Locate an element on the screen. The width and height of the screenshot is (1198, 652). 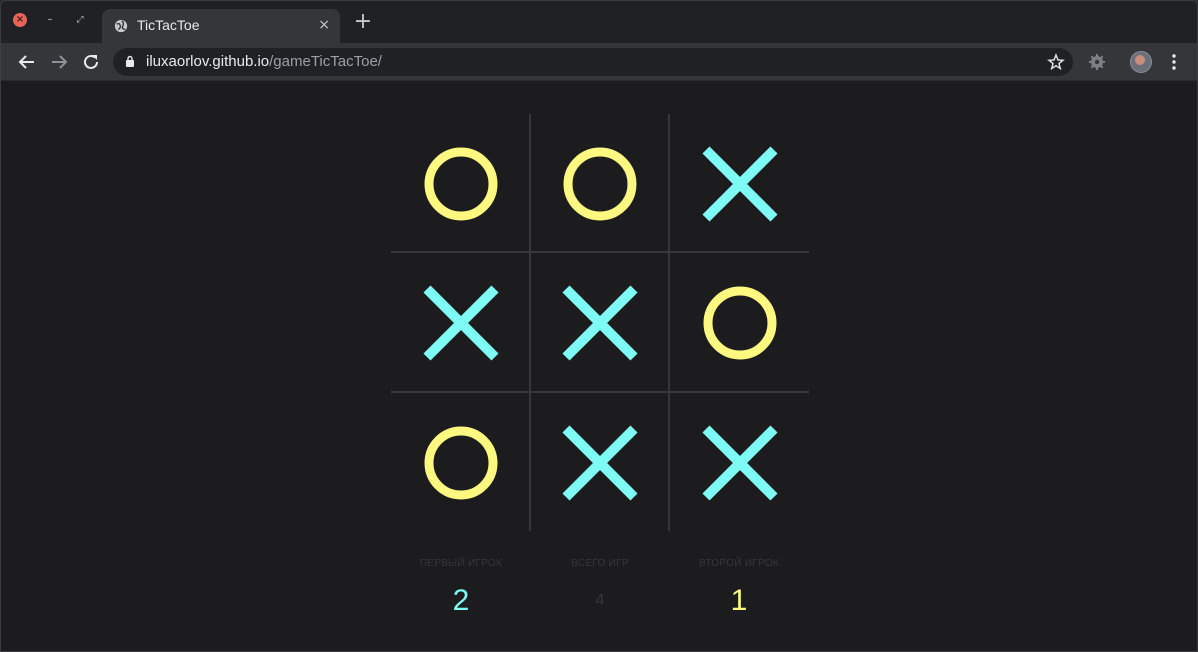
window-minimize-button: – is located at coordinates (50, 20).